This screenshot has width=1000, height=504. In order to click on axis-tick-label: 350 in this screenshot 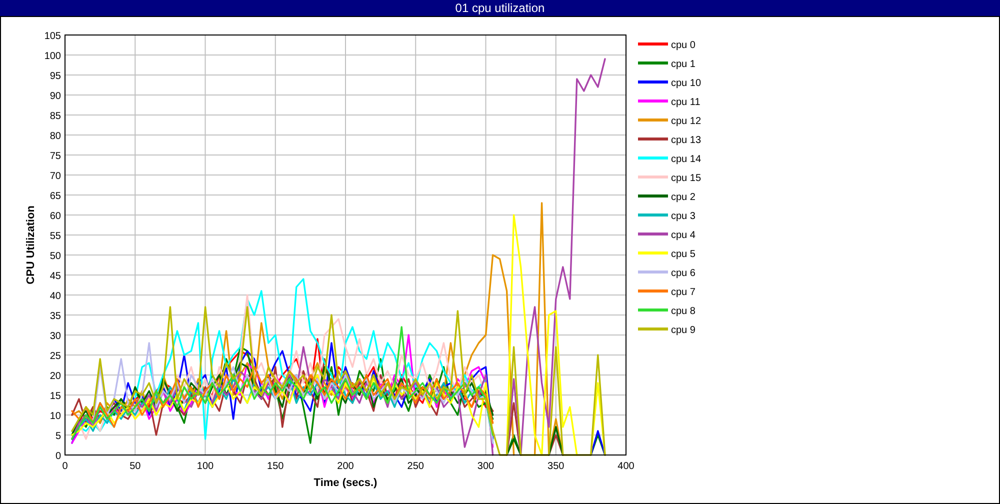, I will do `click(556, 466)`.